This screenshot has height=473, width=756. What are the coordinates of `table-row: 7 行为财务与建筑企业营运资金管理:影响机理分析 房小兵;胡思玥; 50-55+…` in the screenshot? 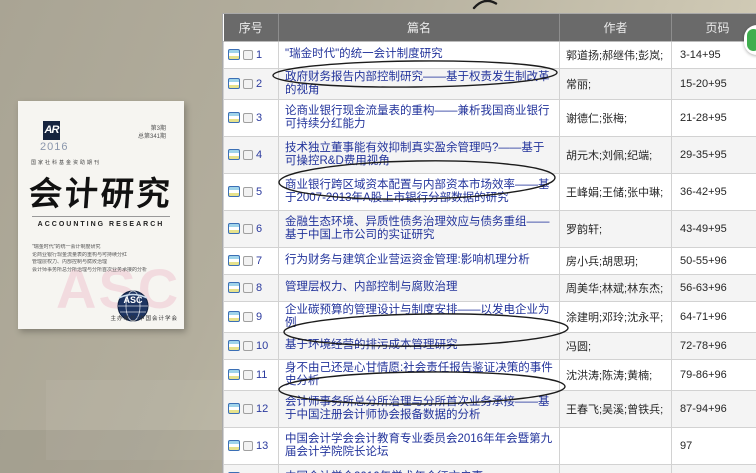 It's located at (489, 260).